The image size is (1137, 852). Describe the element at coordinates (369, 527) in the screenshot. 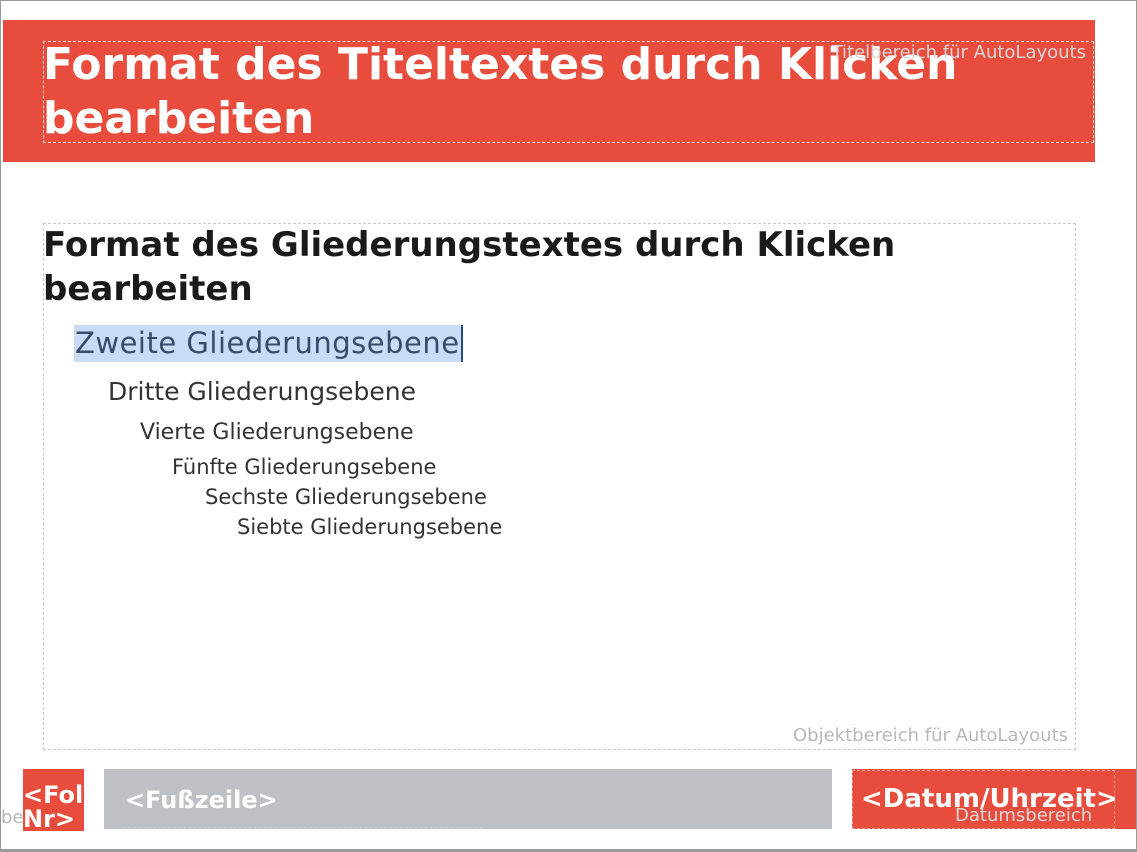

I see `outline-level-7: Siebte Gliederungsebene` at that location.